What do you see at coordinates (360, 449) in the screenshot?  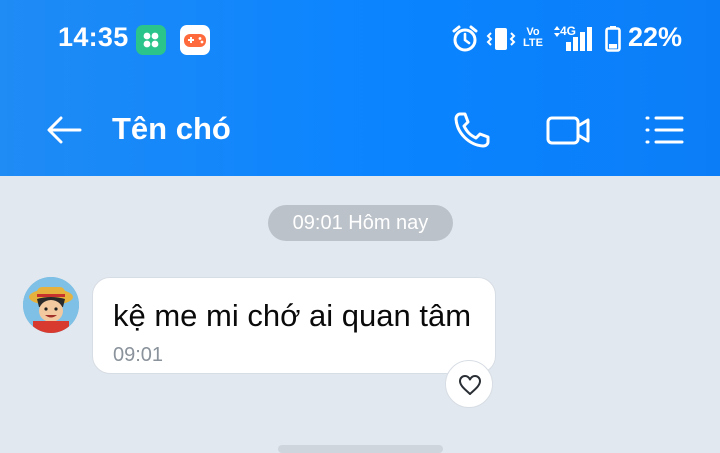 I see `next-message-peek` at bounding box center [360, 449].